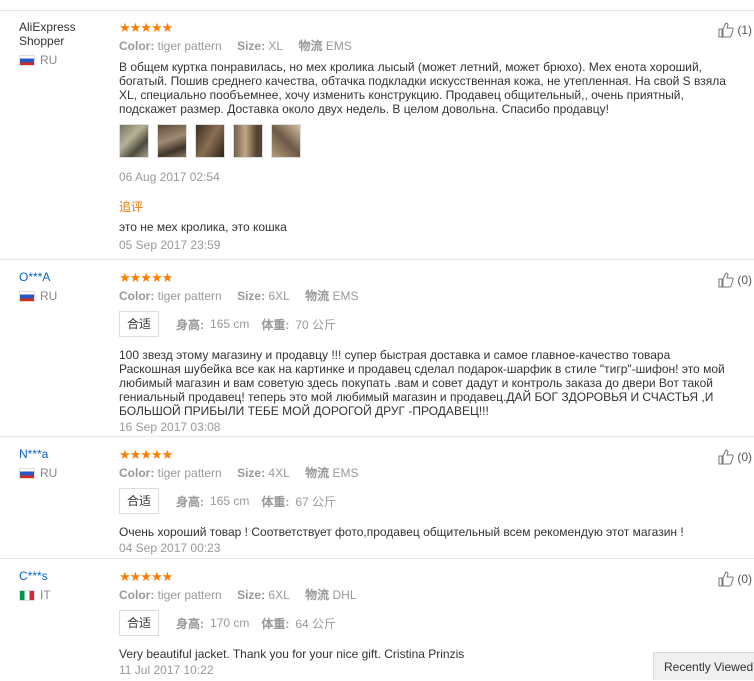  I want to click on reviewer-country: IT, so click(65, 595).